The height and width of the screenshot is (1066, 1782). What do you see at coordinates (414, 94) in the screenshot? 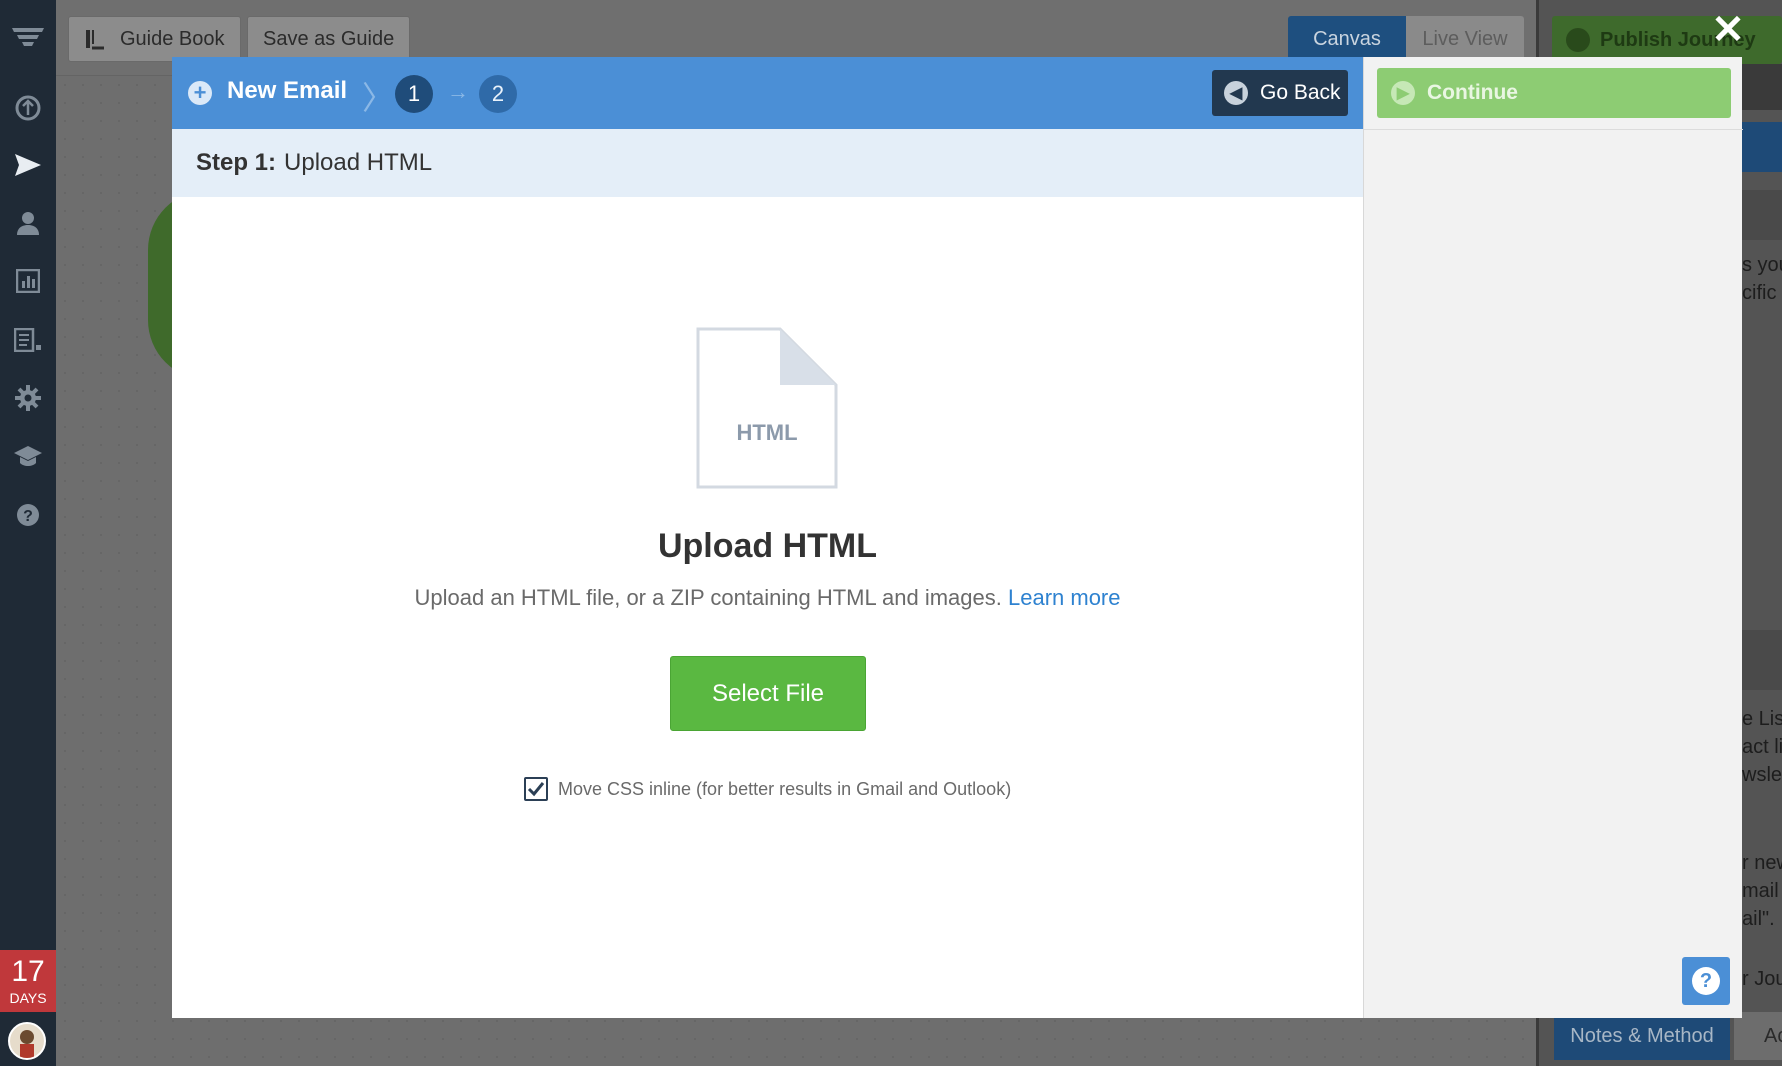
I see `step-indicator-1: 1` at bounding box center [414, 94].